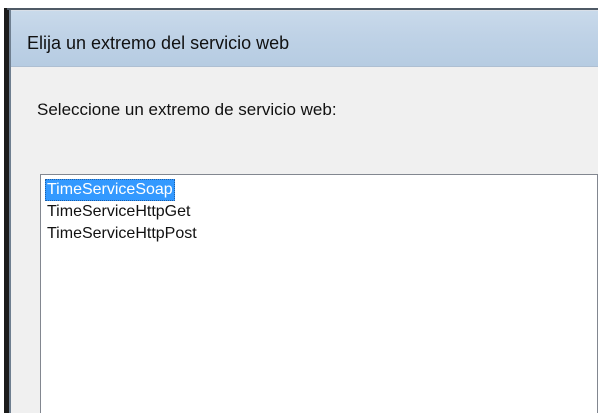 This screenshot has width=598, height=413. What do you see at coordinates (110, 190) in the screenshot?
I see `endpoint-option-timeservicesoap: TimeServiceSoap` at bounding box center [110, 190].